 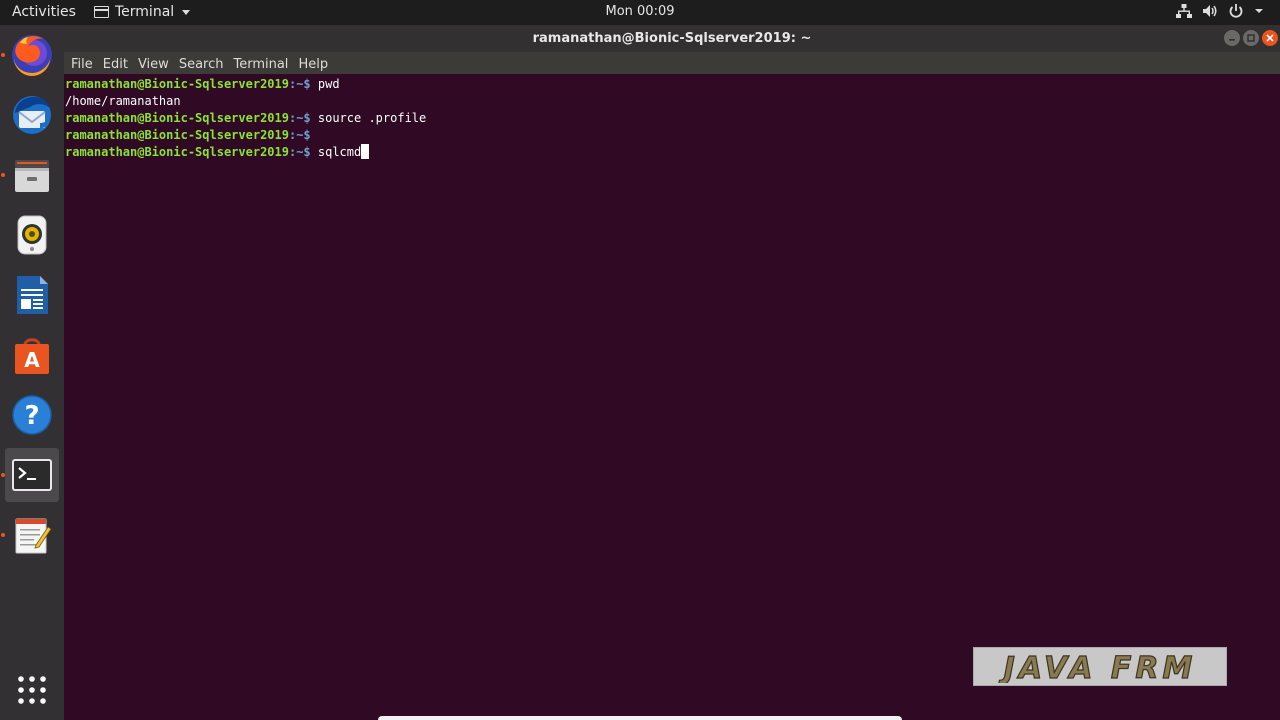 I want to click on text-cursor, so click(x=365, y=151).